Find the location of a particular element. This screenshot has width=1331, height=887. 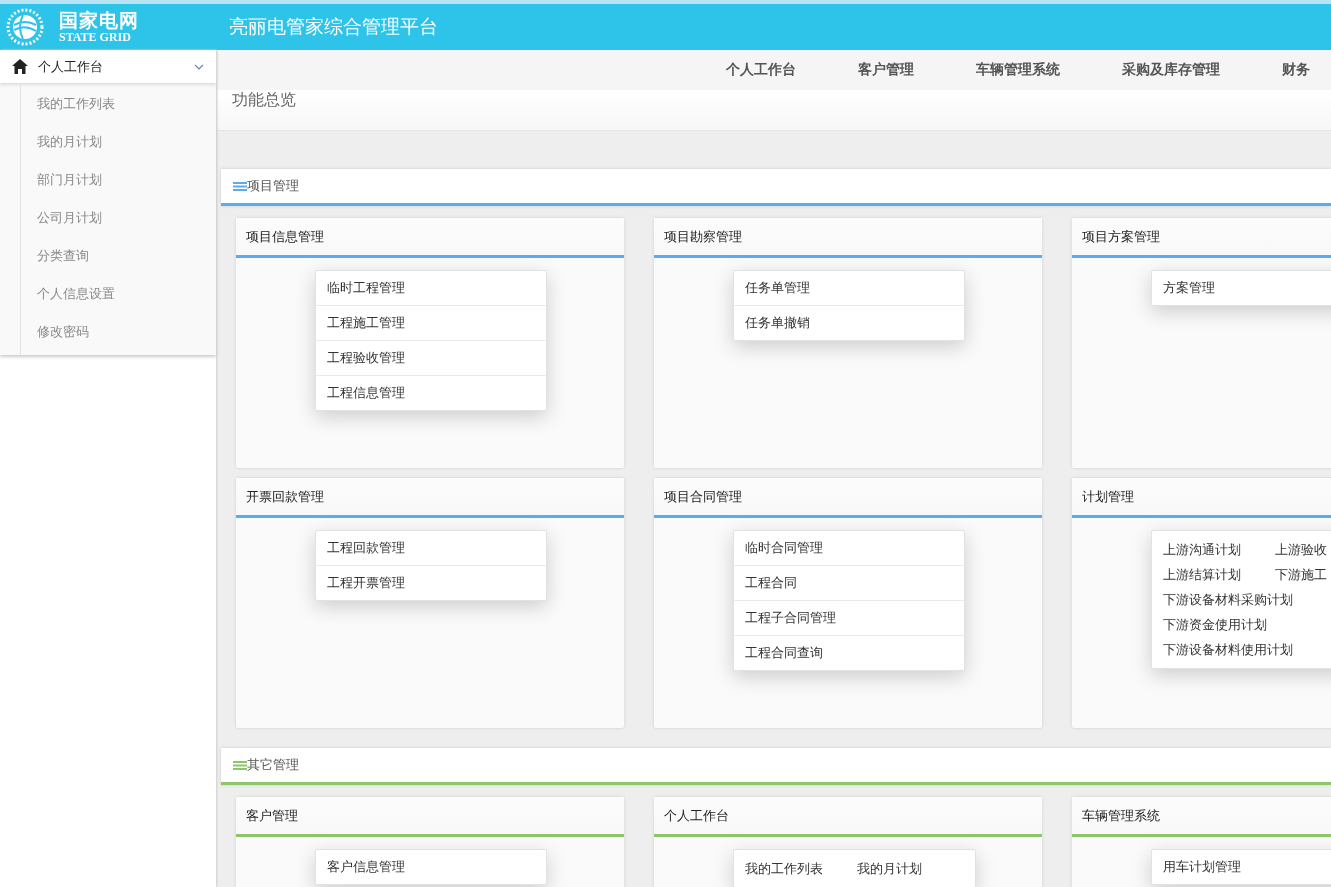

nav-link: 个人工作台 is located at coordinates (761, 70).